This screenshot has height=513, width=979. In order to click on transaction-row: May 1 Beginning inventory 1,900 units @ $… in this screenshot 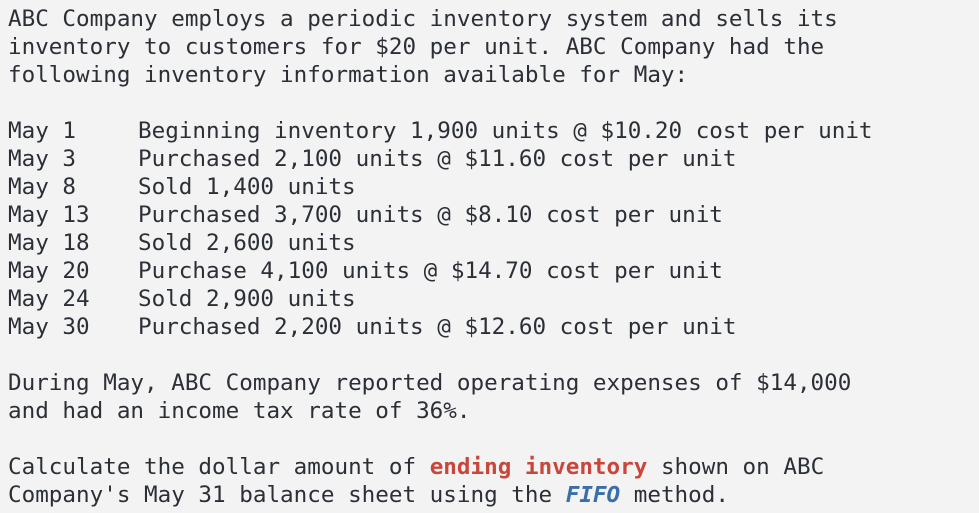, I will do `click(493, 131)`.